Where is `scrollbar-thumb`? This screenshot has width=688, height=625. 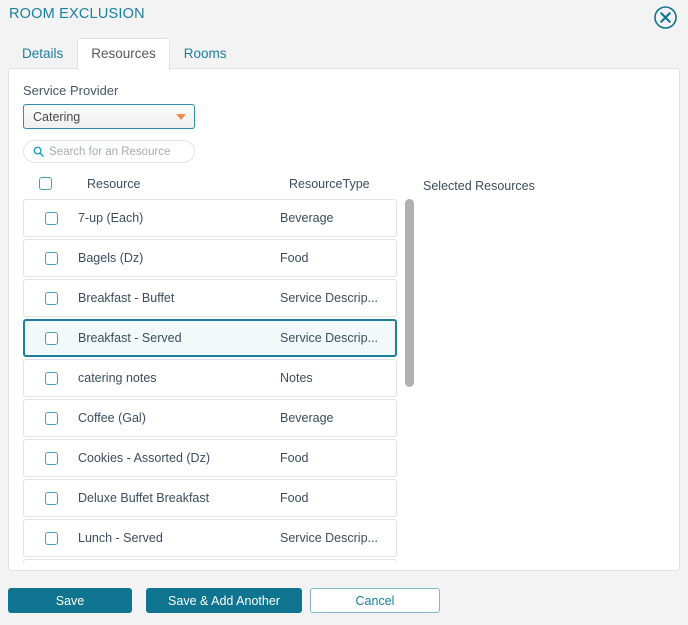
scrollbar-thumb is located at coordinates (409, 293).